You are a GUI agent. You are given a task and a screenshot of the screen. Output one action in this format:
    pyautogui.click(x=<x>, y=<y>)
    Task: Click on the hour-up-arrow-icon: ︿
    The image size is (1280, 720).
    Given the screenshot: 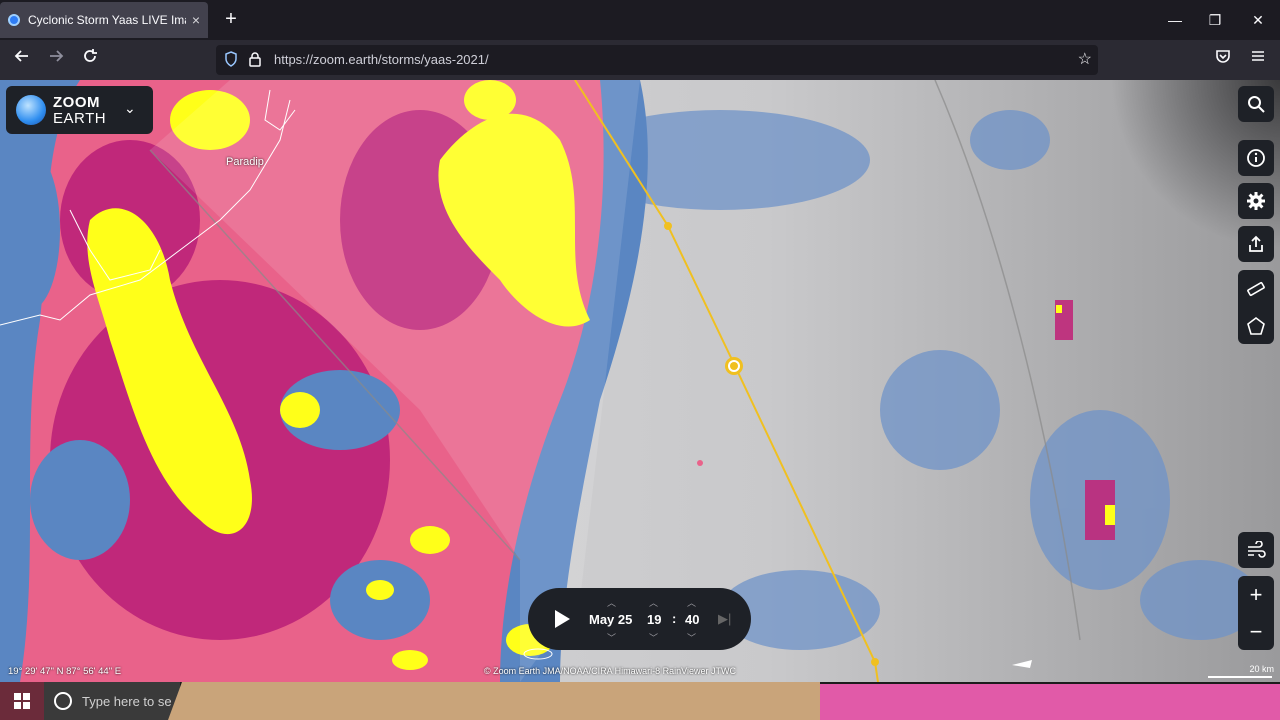 What is the action you would take?
    pyautogui.click(x=653, y=602)
    